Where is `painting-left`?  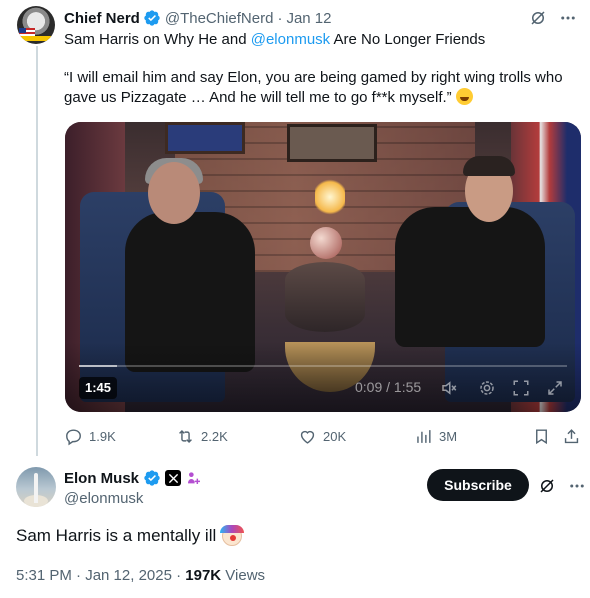
painting-left is located at coordinates (205, 138).